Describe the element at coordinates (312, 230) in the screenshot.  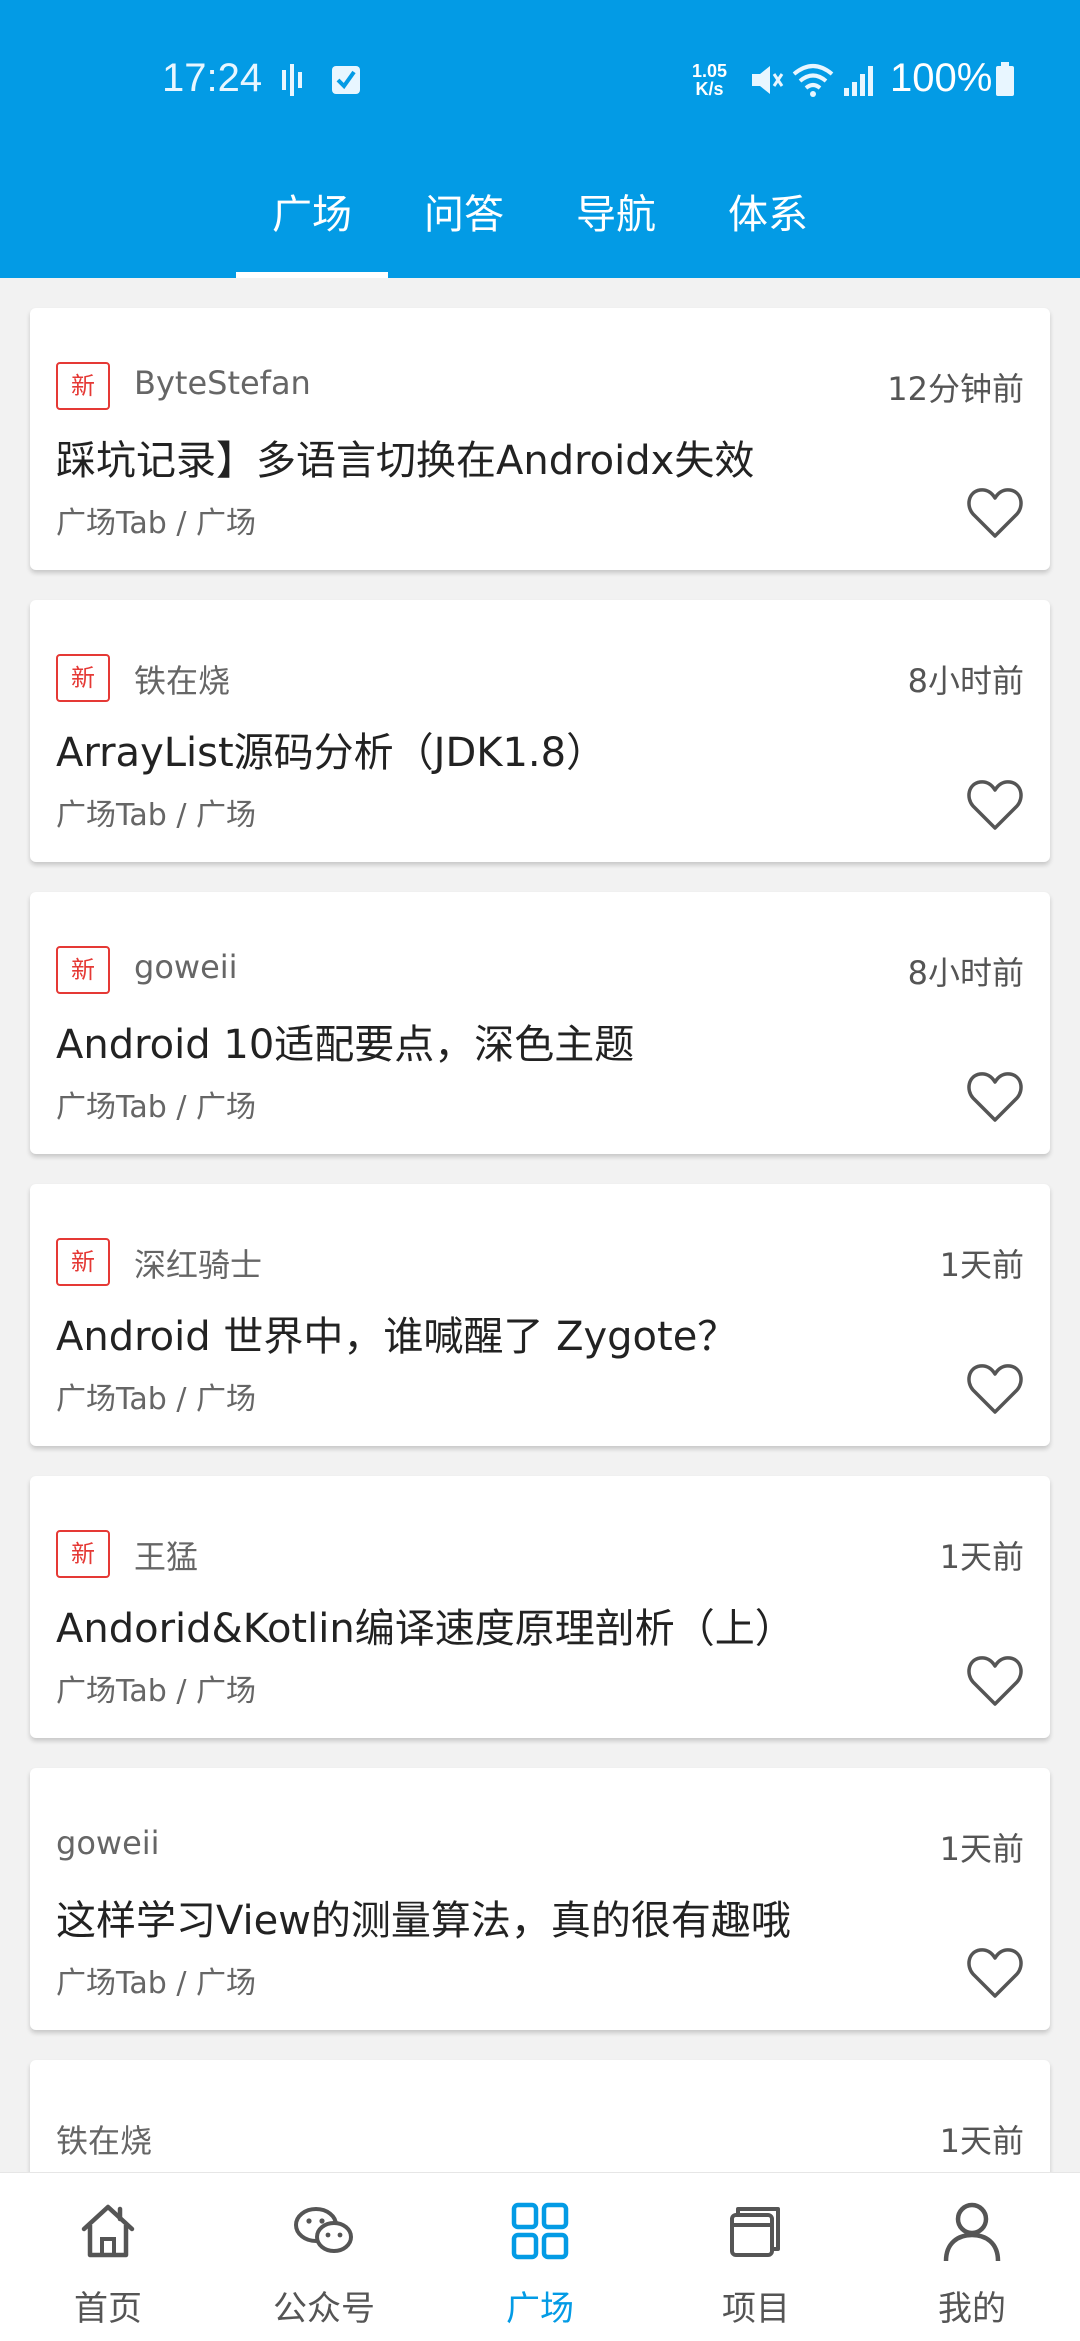
I see `tab-square: 广场` at that location.